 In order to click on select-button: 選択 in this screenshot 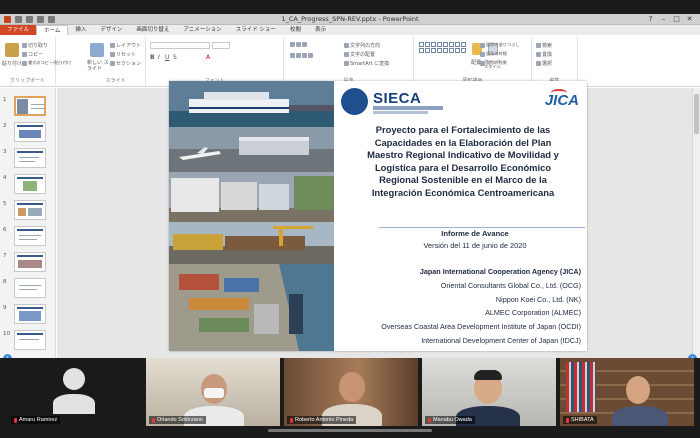, I will do `click(544, 63)`.